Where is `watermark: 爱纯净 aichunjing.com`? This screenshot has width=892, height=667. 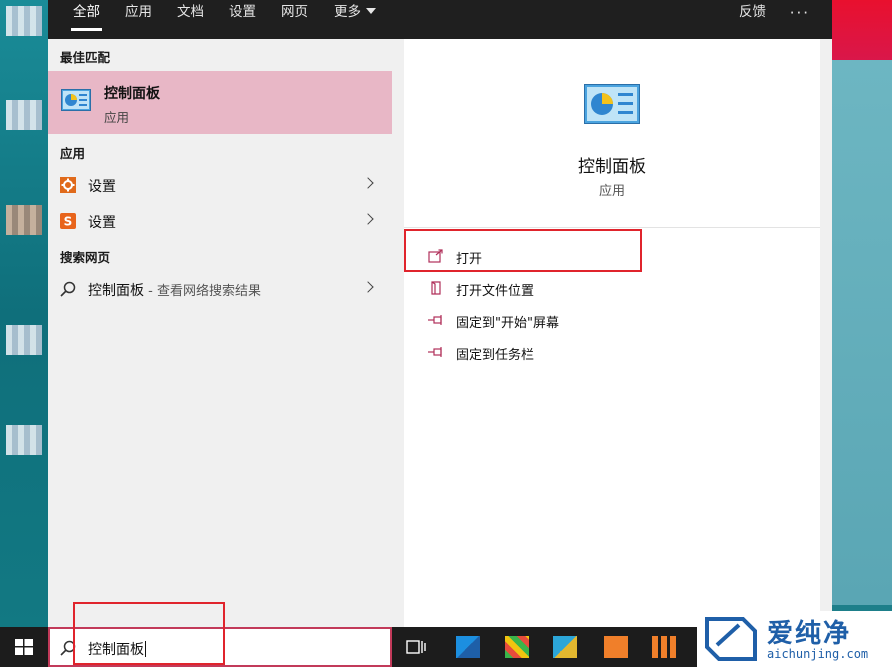
watermark: 爱纯净 aichunjing.com is located at coordinates (794, 639).